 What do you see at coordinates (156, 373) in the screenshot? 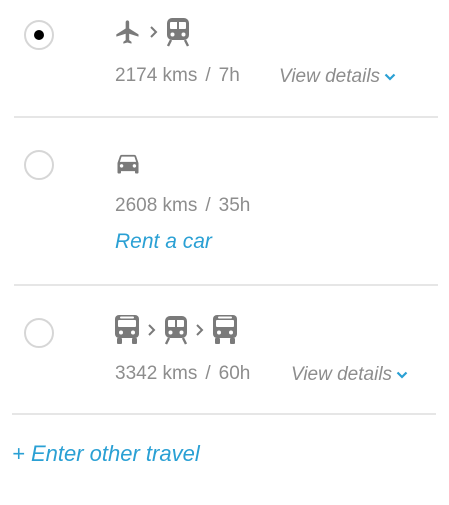
I see `distance: 3342 kms` at bounding box center [156, 373].